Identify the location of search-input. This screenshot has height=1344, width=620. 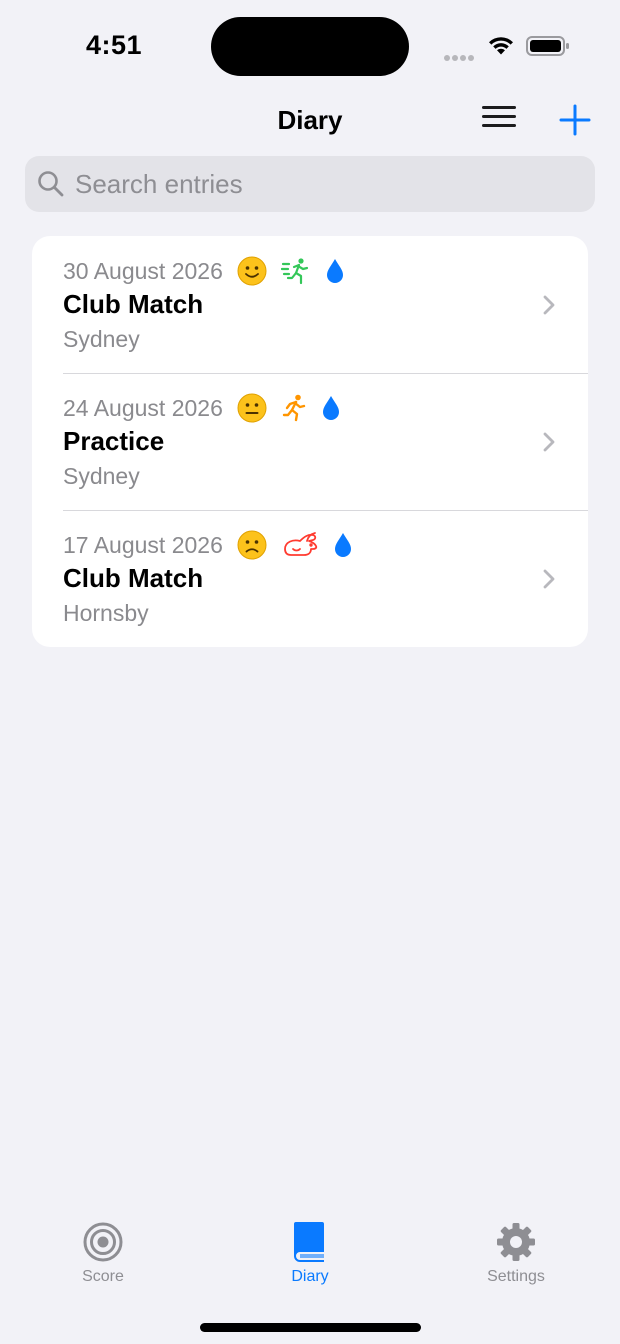
(325, 184).